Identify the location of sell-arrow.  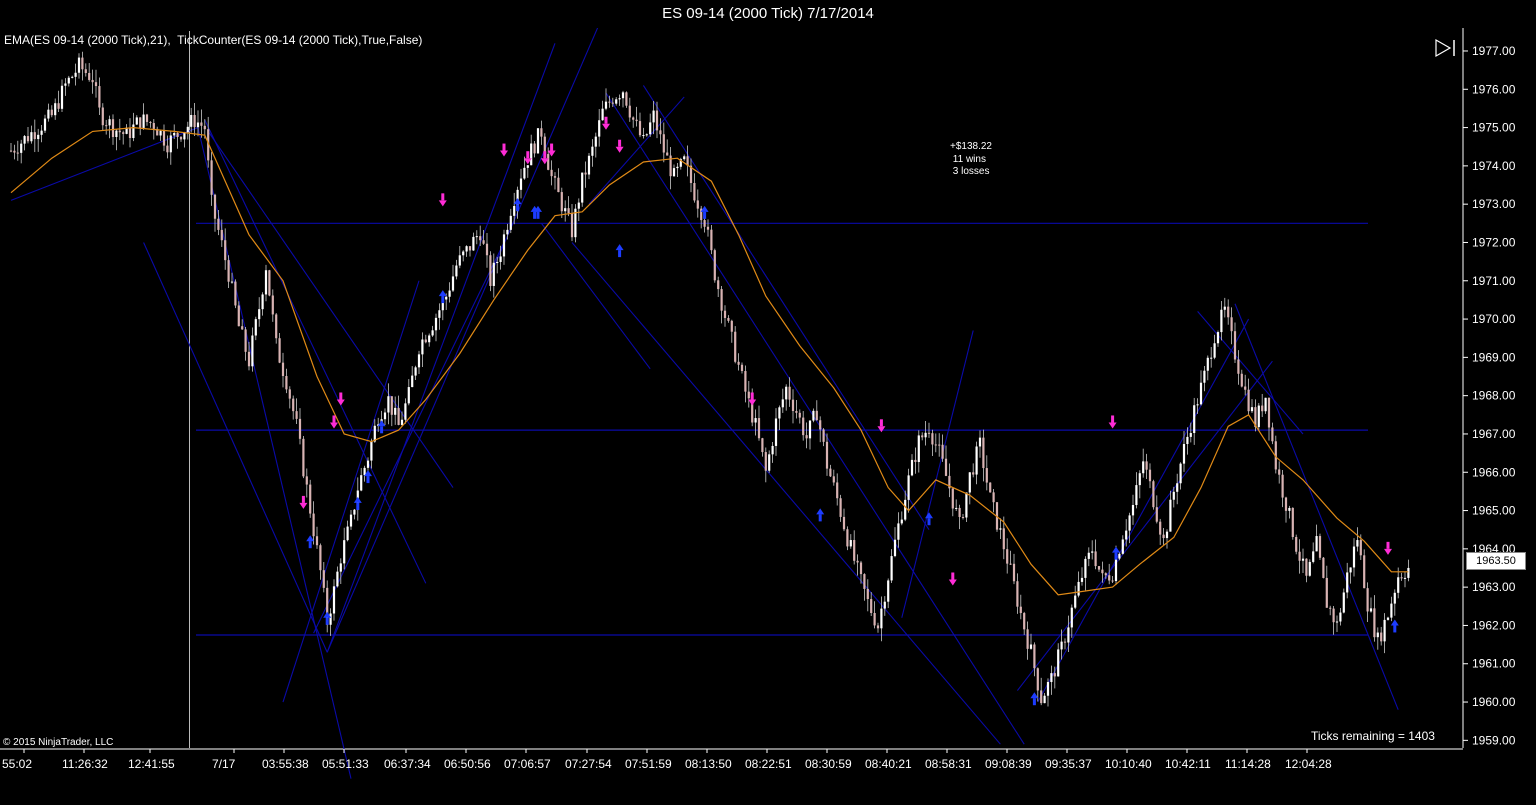
(504, 150).